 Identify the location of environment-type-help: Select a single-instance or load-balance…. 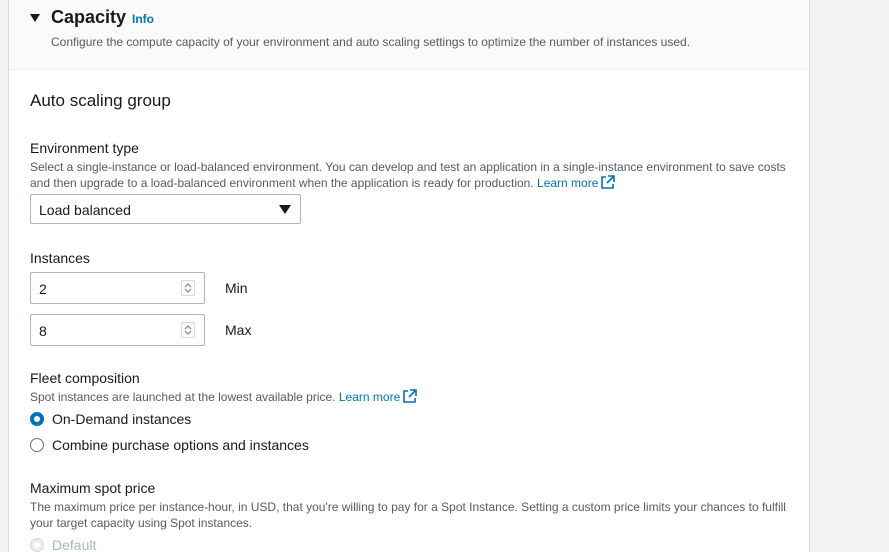
(410, 175).